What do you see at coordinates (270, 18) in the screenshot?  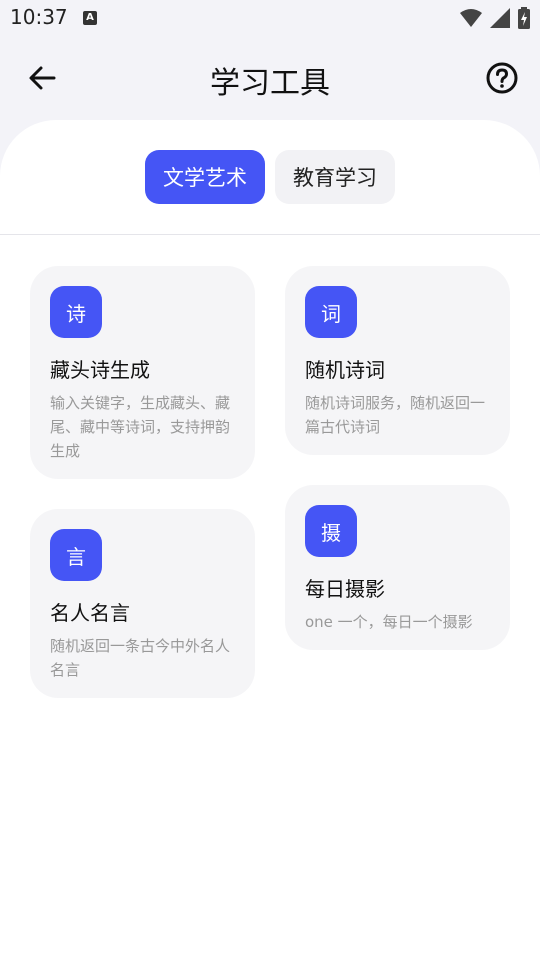 I see `status-bar: 10:37 A` at bounding box center [270, 18].